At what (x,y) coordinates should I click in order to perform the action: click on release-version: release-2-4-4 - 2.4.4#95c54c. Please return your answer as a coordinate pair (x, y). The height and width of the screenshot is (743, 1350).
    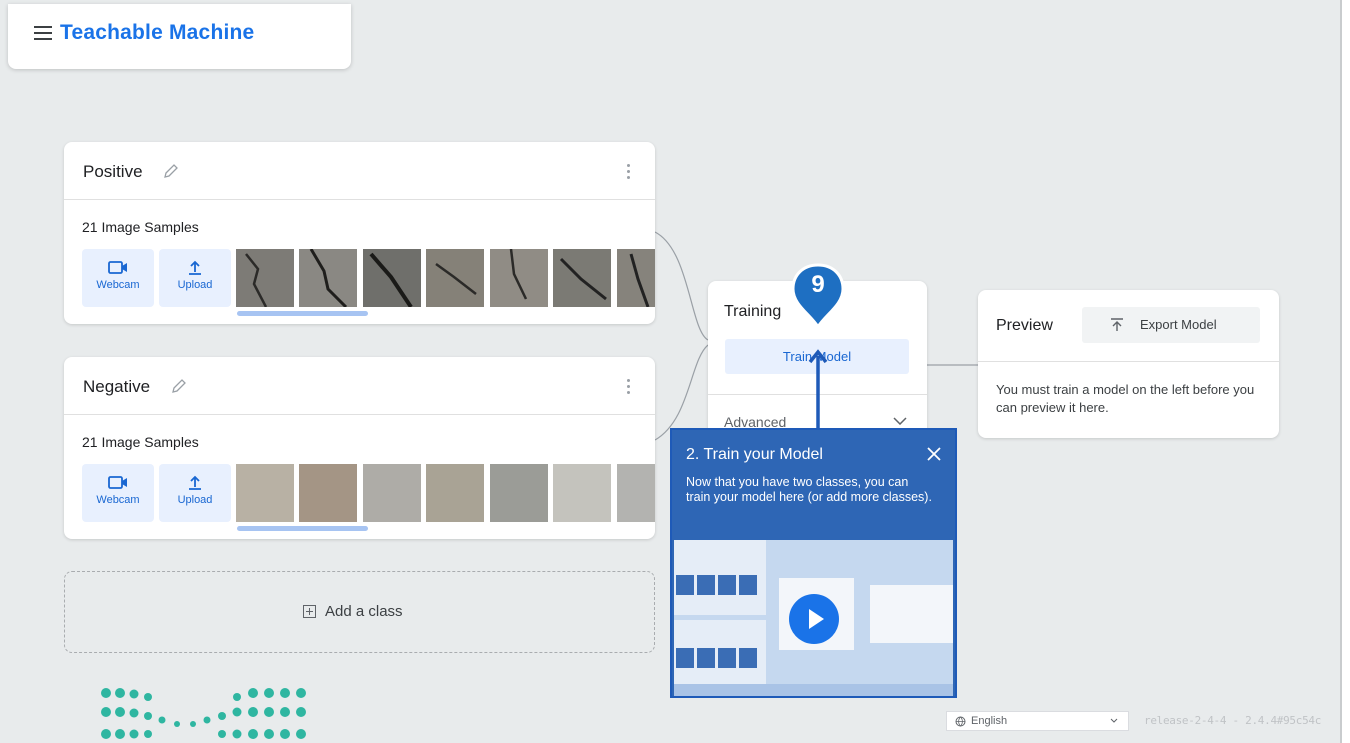
    Looking at the image, I should click on (1233, 720).